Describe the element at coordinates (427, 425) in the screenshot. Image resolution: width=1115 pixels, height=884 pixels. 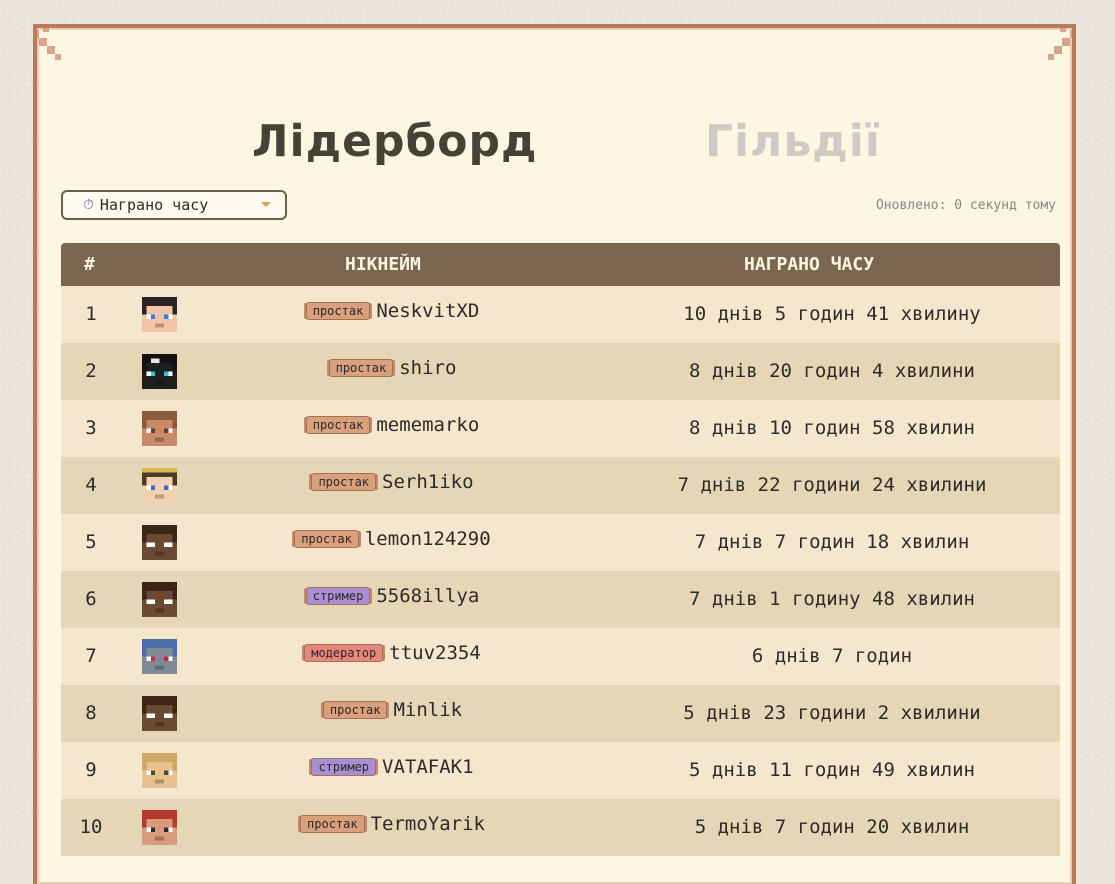
I see `player-nickname: mememarko` at that location.